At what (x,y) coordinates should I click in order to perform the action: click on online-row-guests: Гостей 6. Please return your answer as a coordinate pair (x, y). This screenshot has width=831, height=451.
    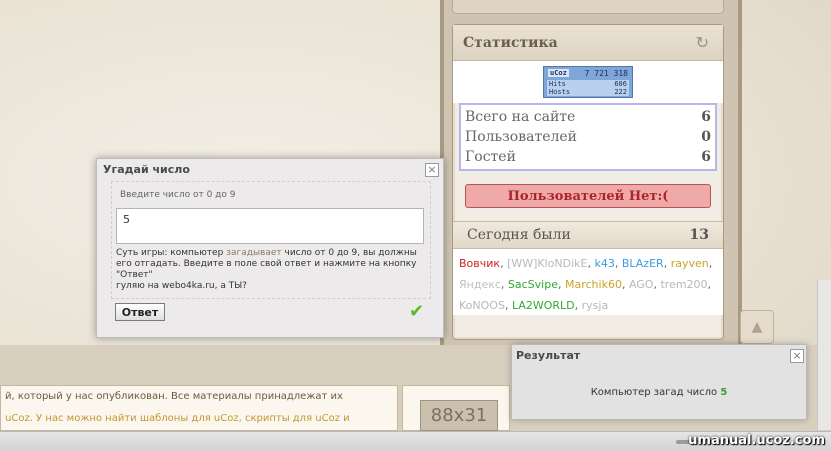
    Looking at the image, I should click on (588, 157).